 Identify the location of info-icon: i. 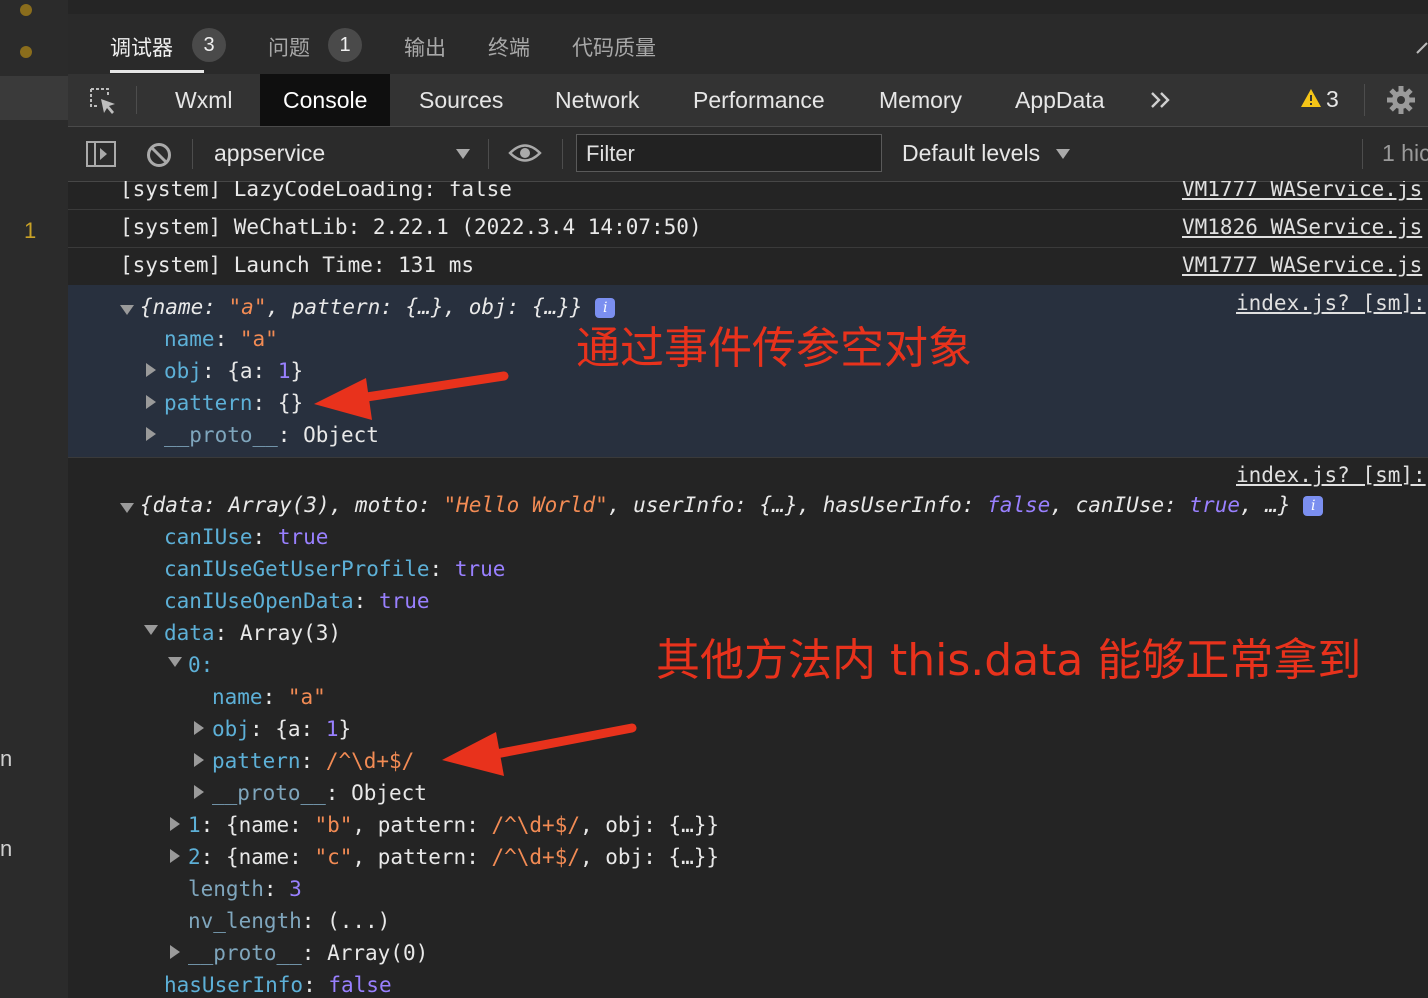
(1313, 506).